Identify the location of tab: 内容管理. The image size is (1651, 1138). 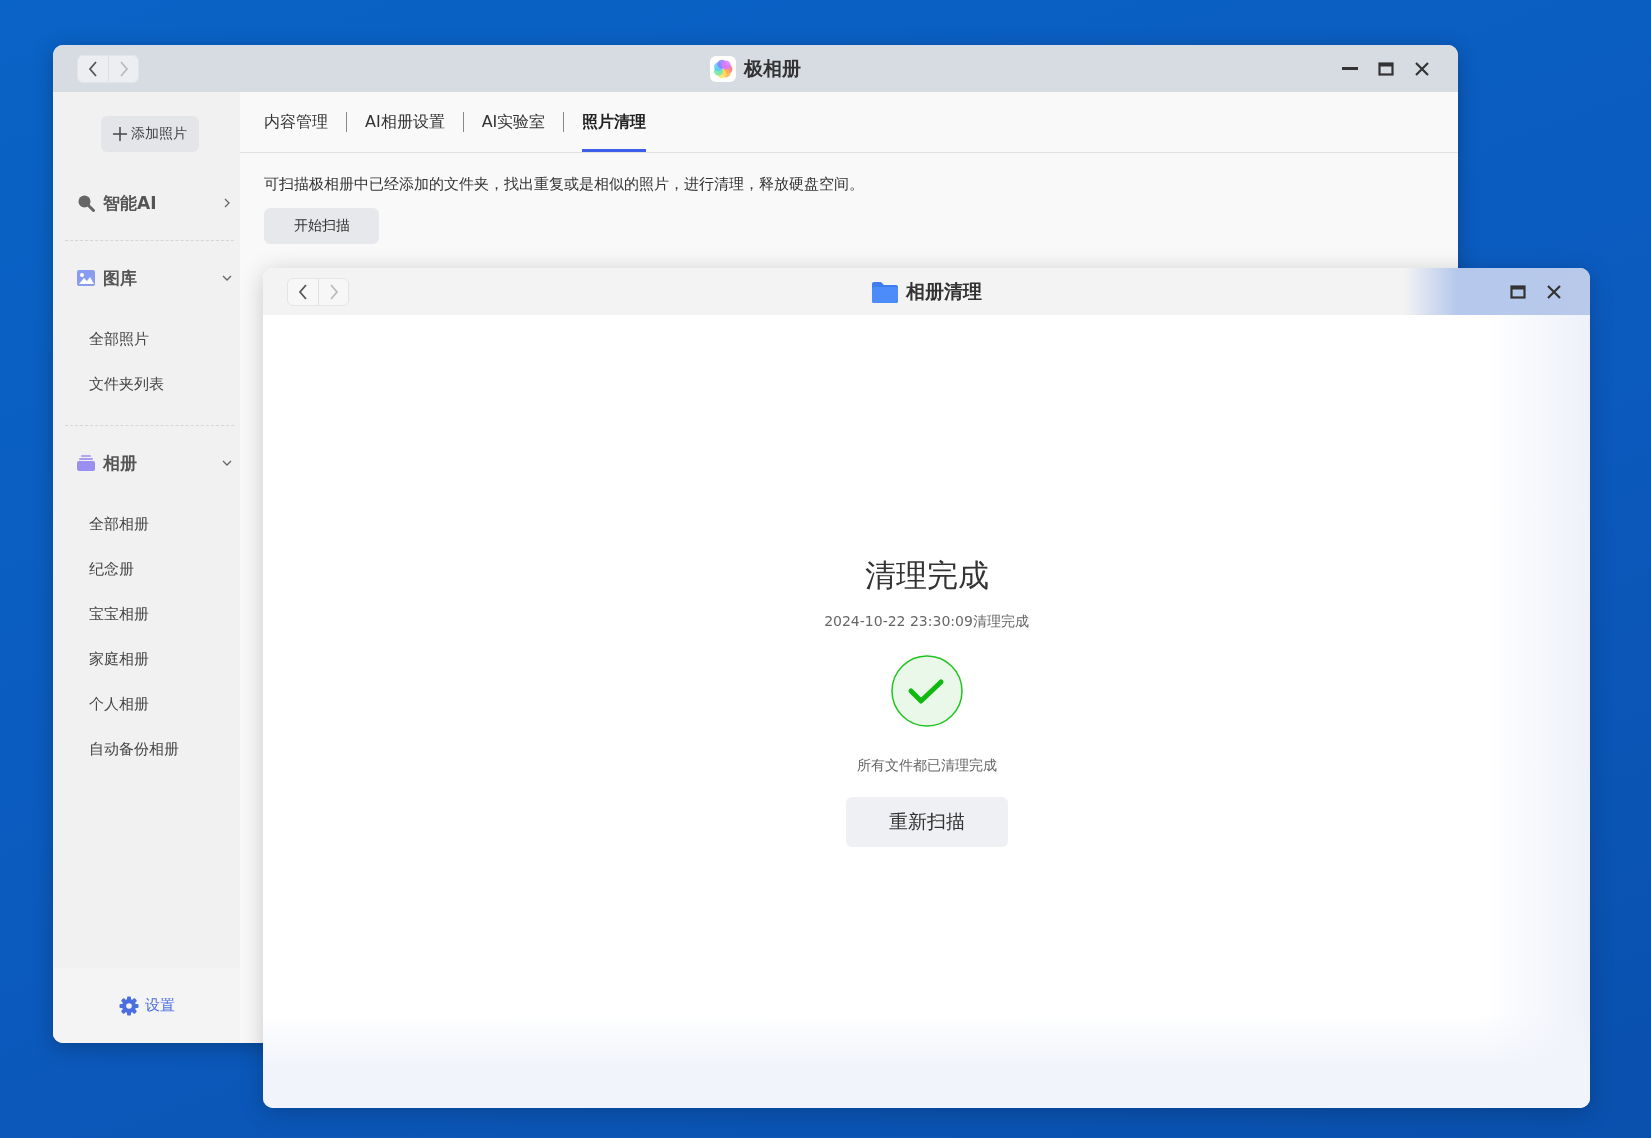
(296, 122).